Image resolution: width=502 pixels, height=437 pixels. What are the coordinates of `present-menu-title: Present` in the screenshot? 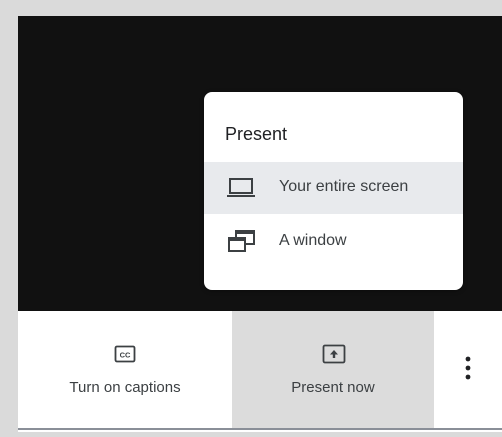 It's located at (256, 134).